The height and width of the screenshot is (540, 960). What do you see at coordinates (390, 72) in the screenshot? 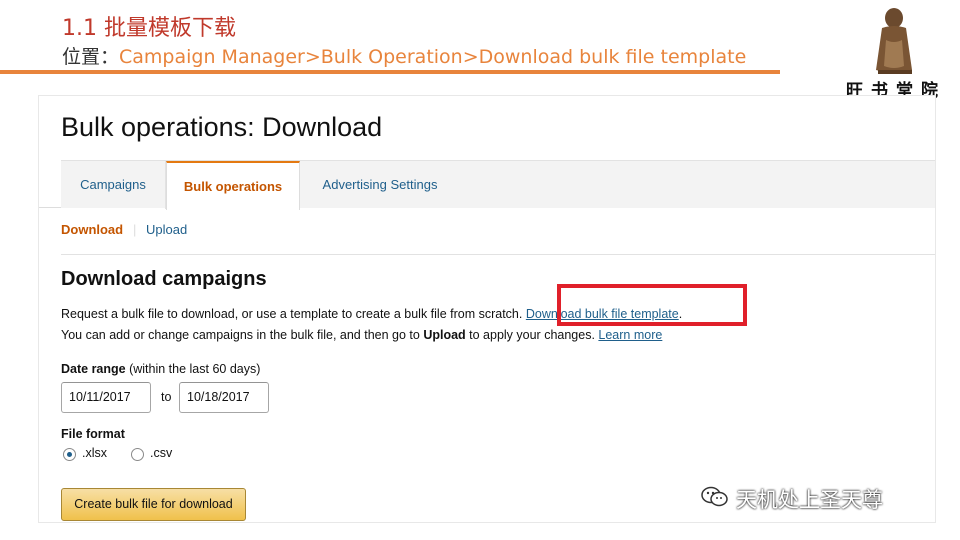
I see `orange-rule` at bounding box center [390, 72].